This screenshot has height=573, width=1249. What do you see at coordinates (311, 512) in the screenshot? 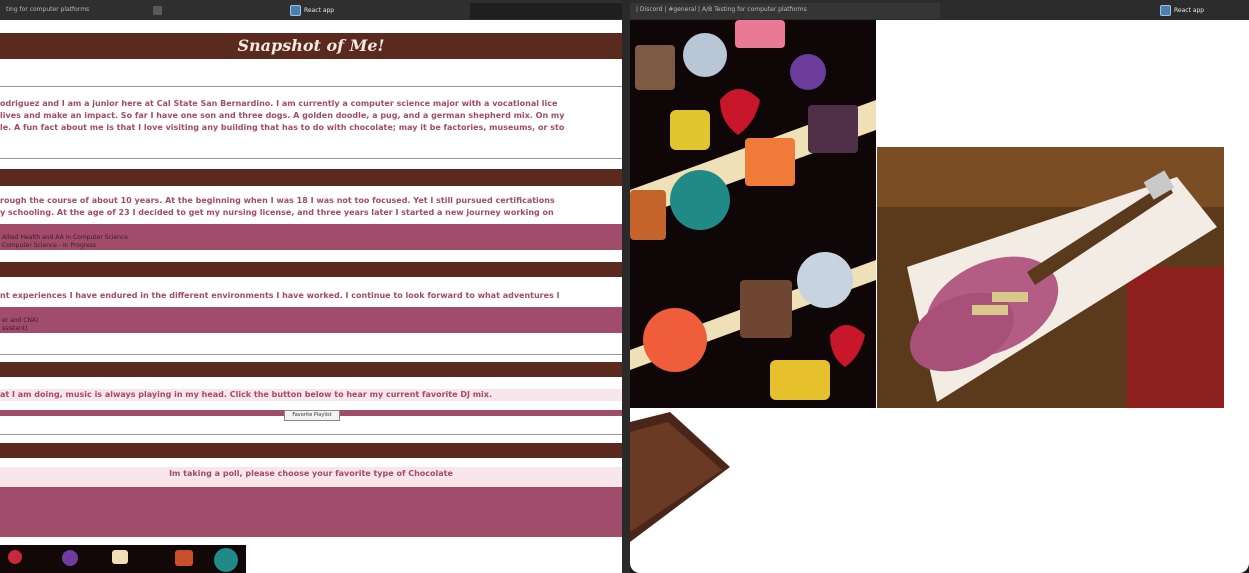
I see `poll-options-area` at bounding box center [311, 512].